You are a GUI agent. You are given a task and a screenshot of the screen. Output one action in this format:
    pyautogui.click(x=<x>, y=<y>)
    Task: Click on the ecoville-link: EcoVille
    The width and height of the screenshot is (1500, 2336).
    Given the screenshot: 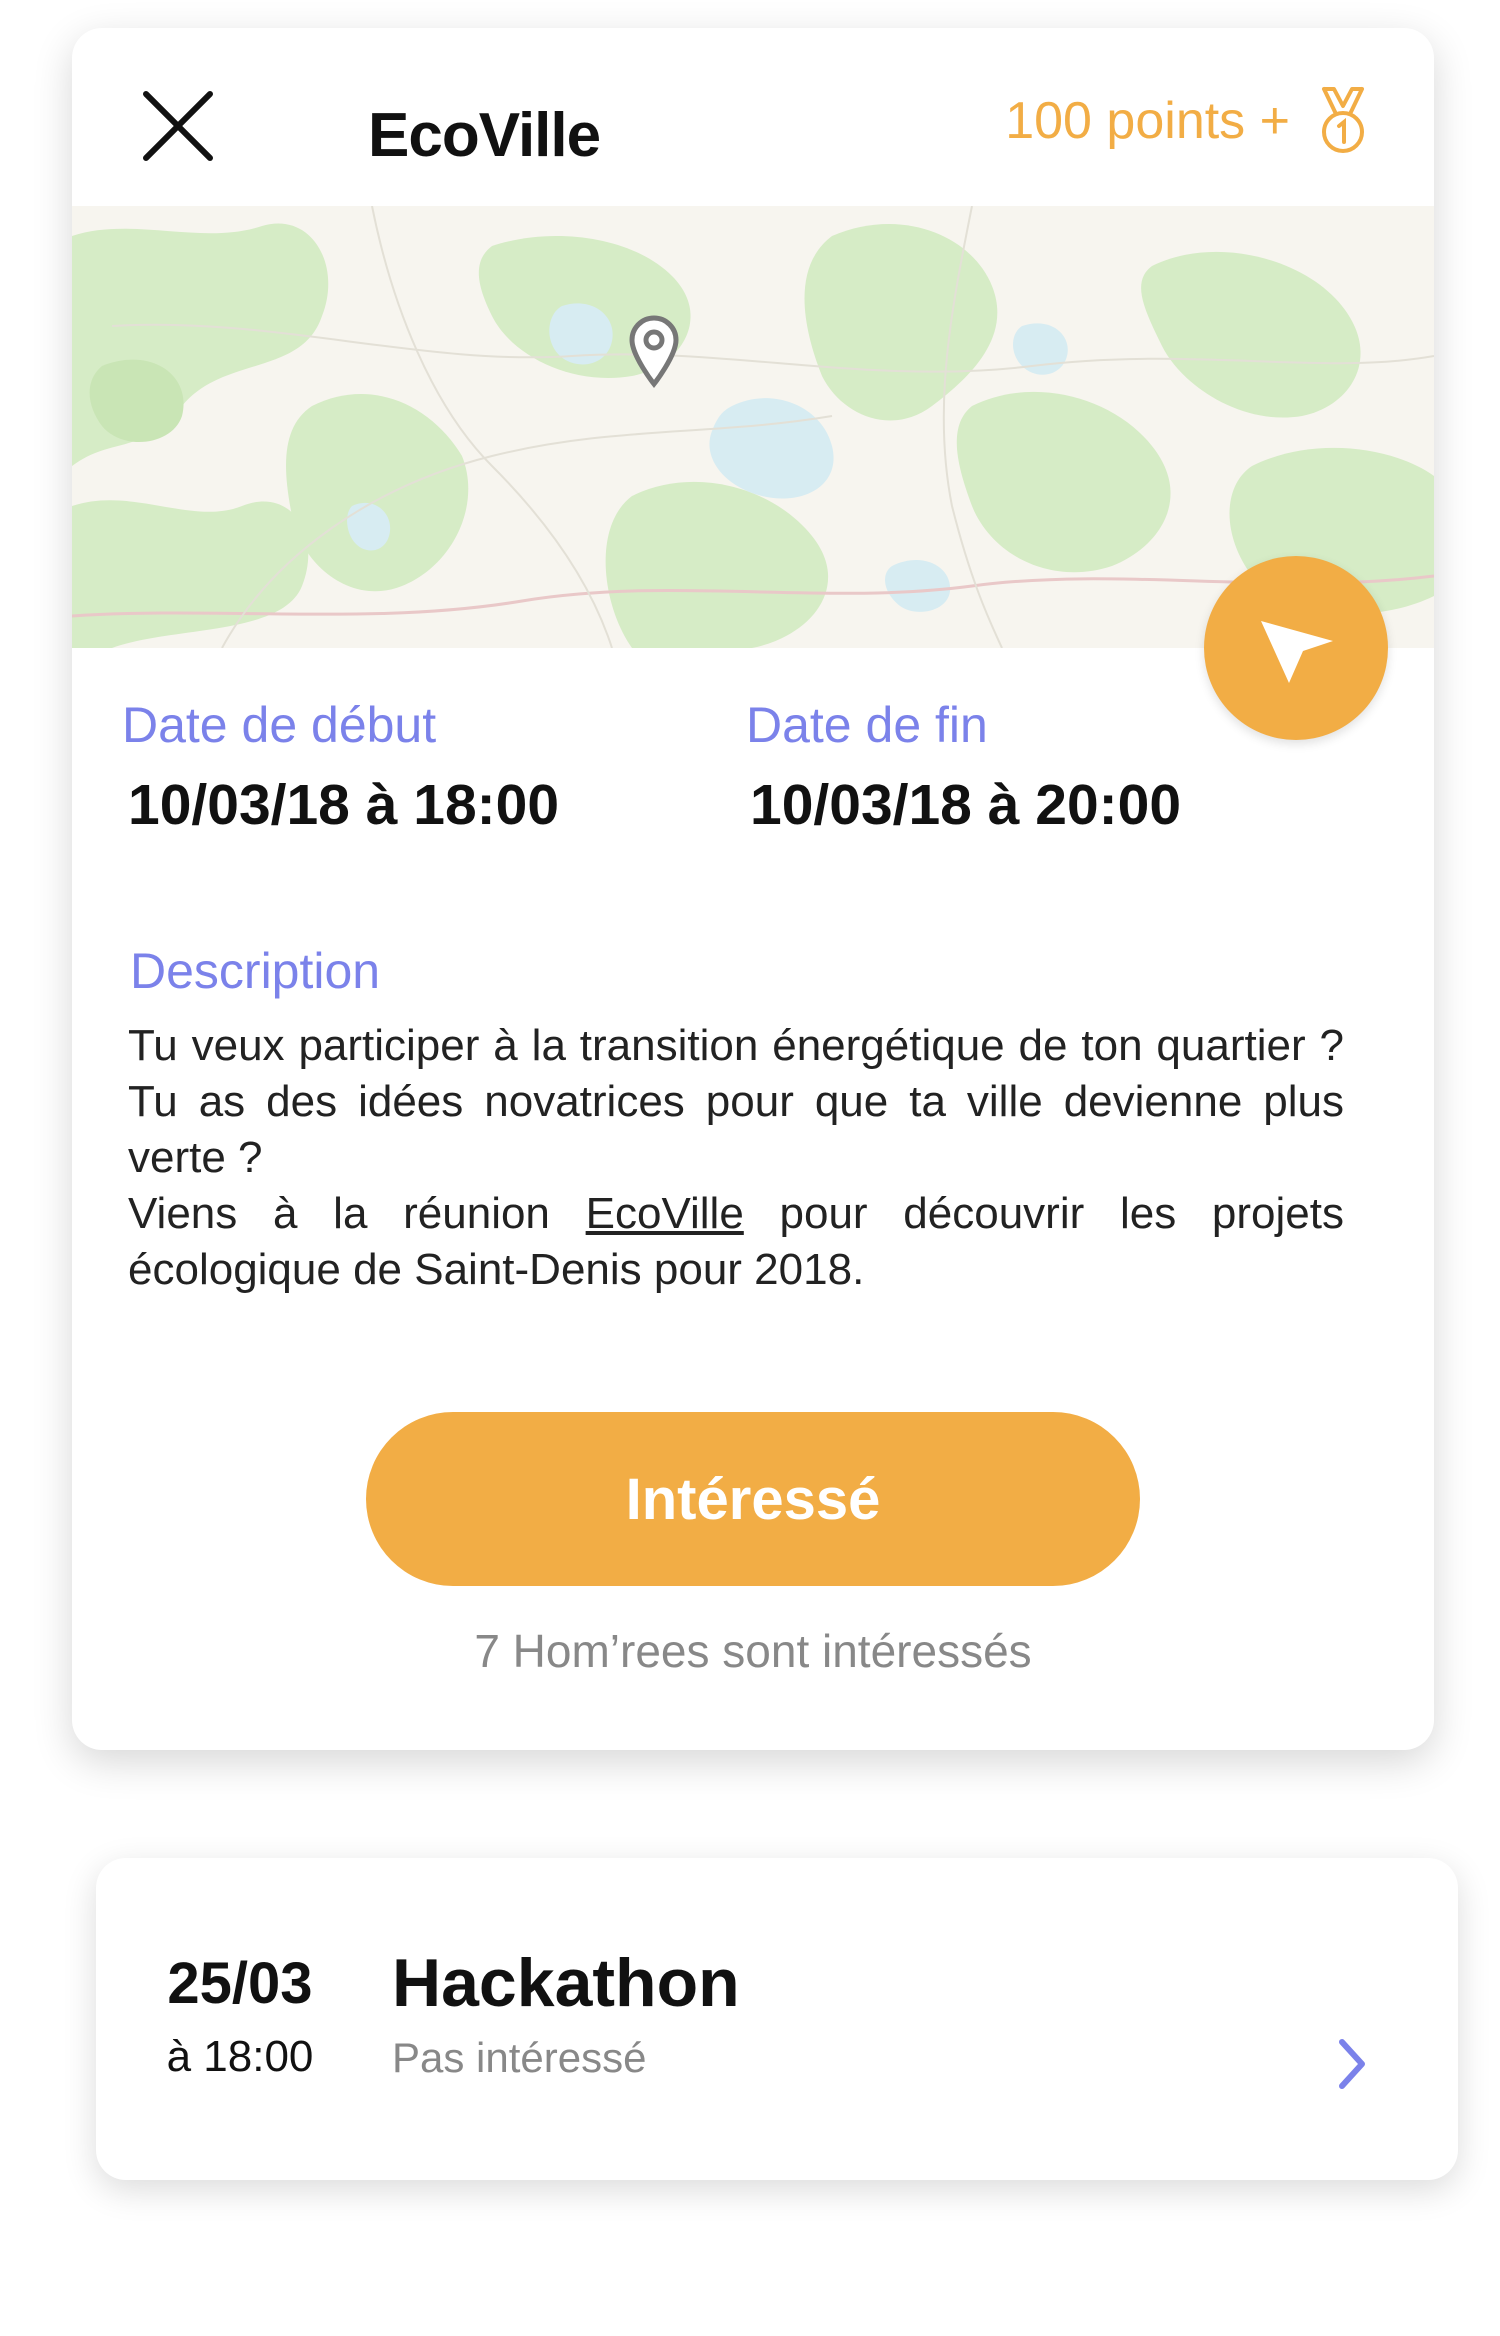 What is the action you would take?
    pyautogui.click(x=665, y=1213)
    